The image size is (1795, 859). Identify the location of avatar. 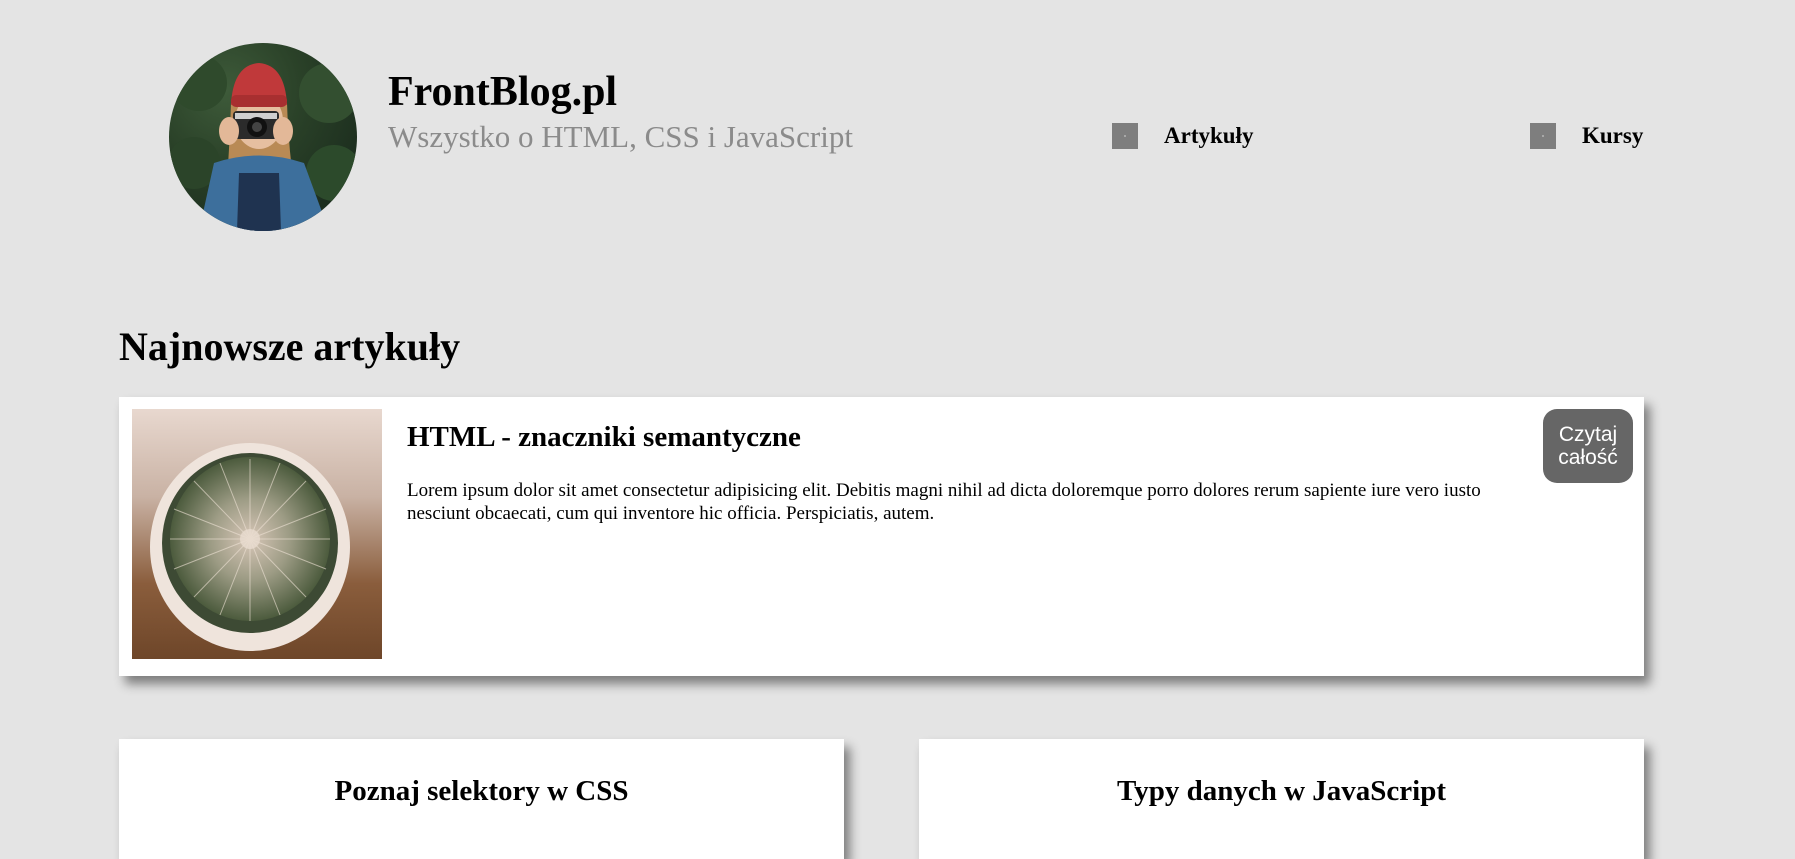
(263, 137).